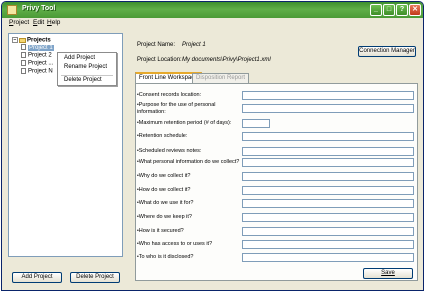  I want to click on field-label-max-retention: •Maximum retention period (# of days):, so click(184, 123).